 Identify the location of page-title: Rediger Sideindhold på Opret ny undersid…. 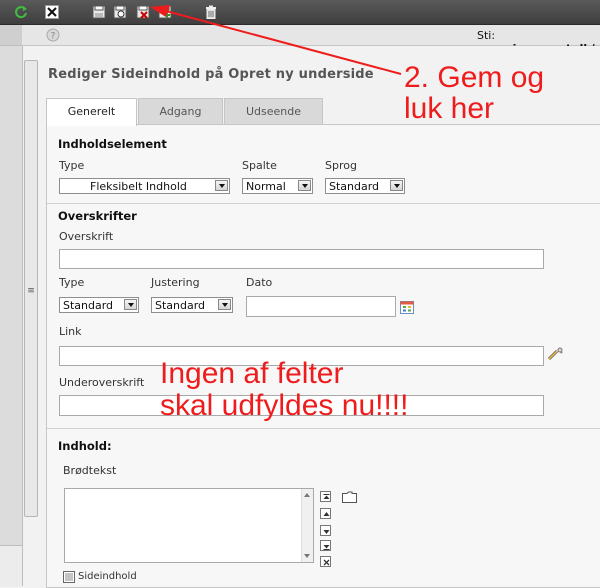
(211, 74).